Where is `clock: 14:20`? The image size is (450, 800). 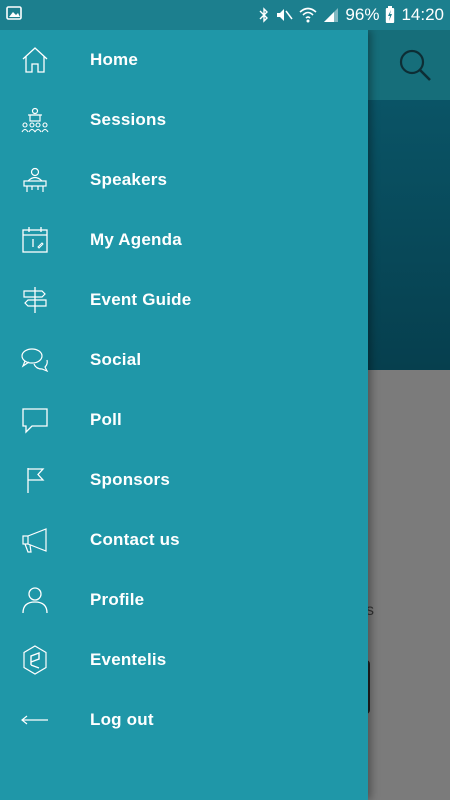
clock: 14:20 is located at coordinates (422, 14).